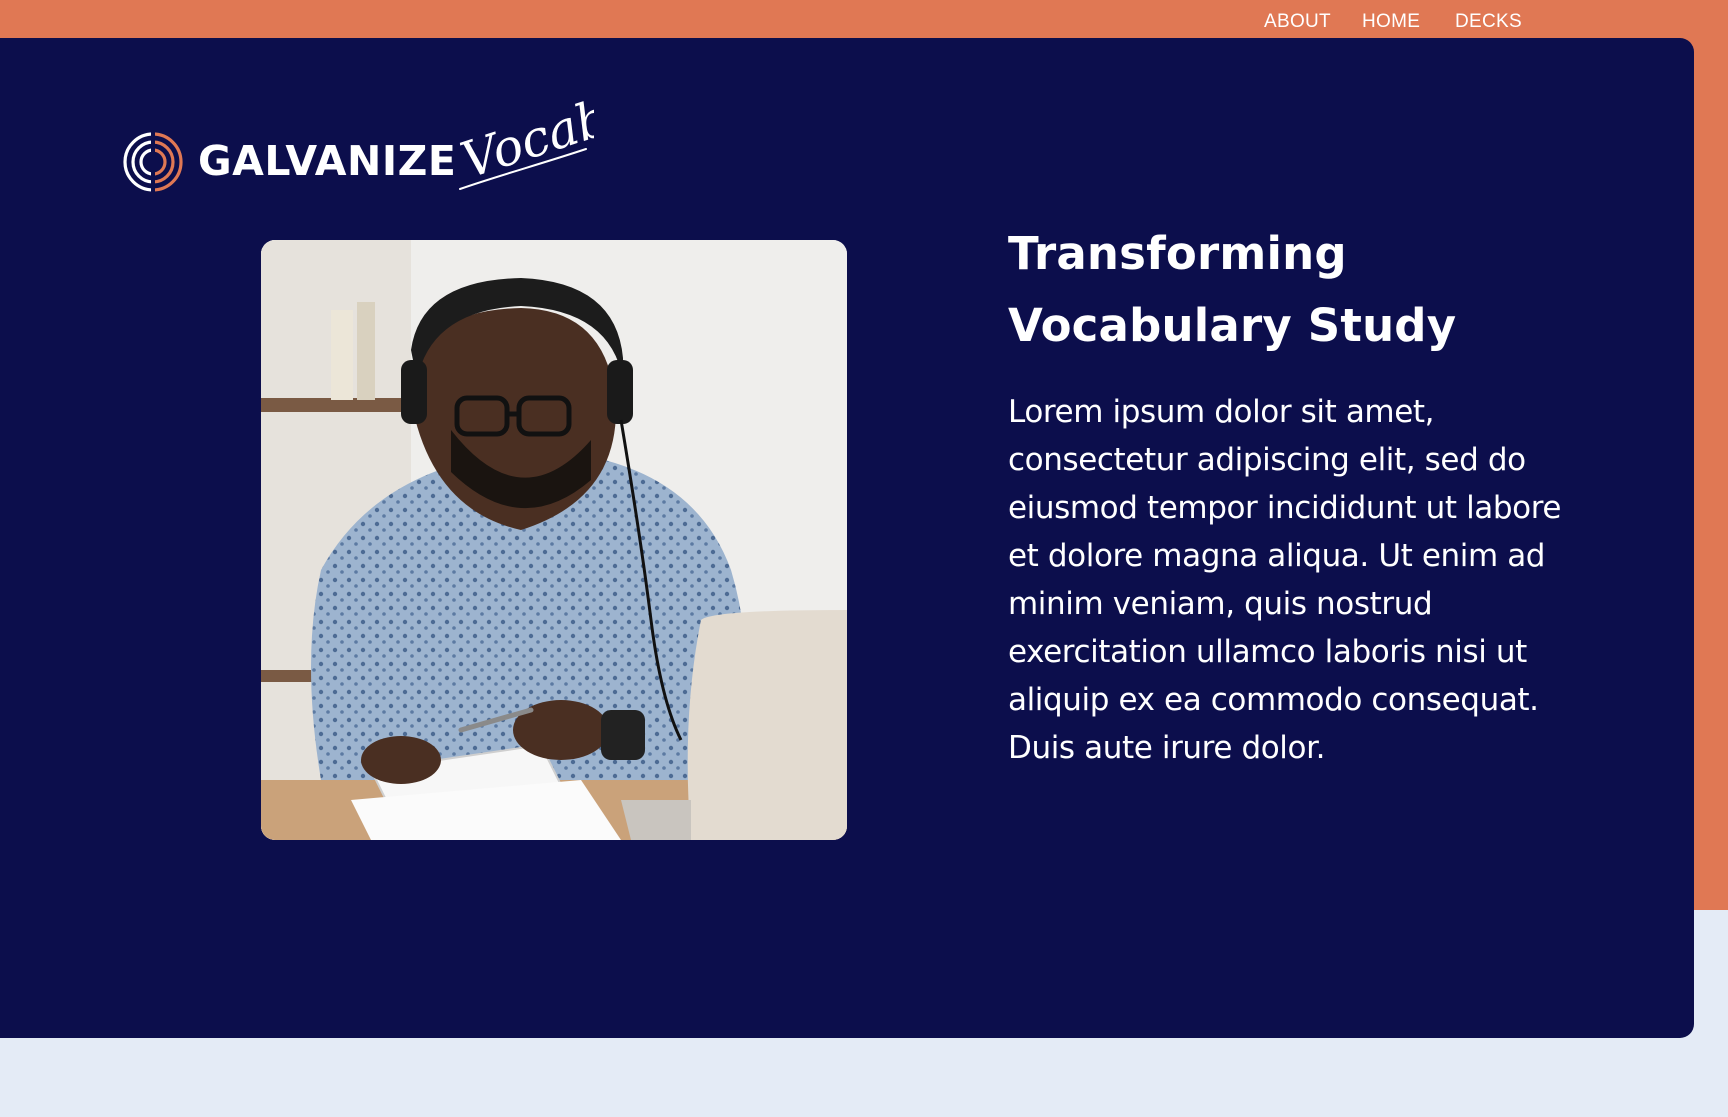 The image size is (1728, 1117). I want to click on logo-script-vocab: Vocab, so click(524, 140).